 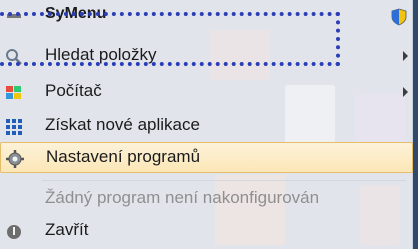 I want to click on menu-item-close: Zavřít, so click(x=206, y=231).